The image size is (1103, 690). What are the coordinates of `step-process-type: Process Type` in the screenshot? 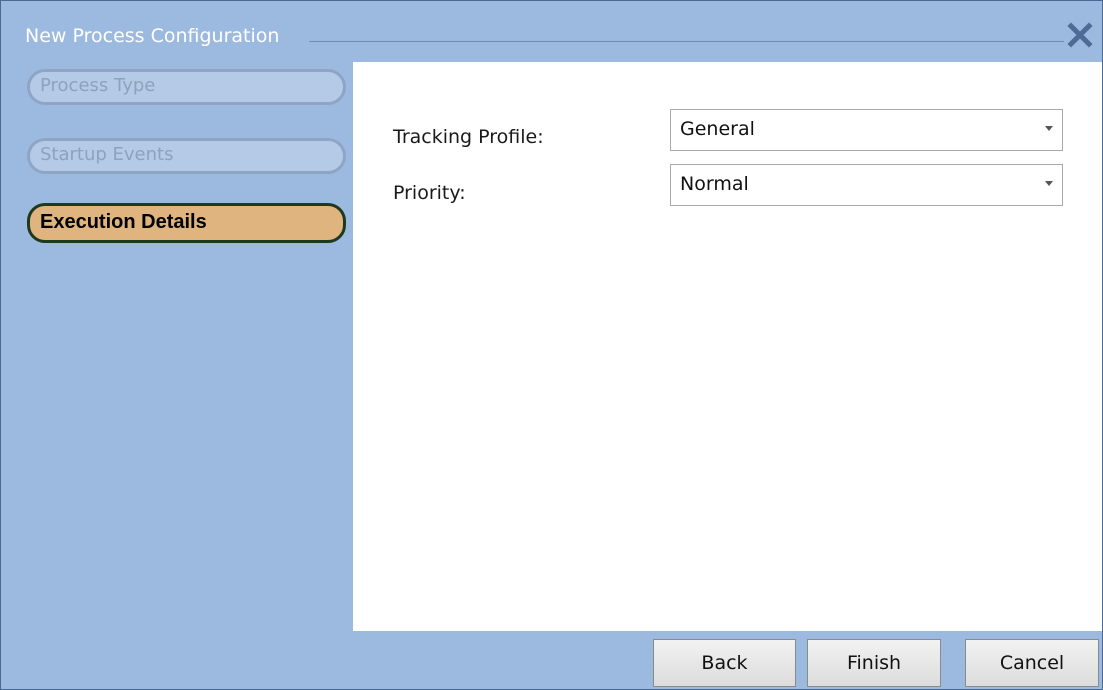 It's located at (186, 87).